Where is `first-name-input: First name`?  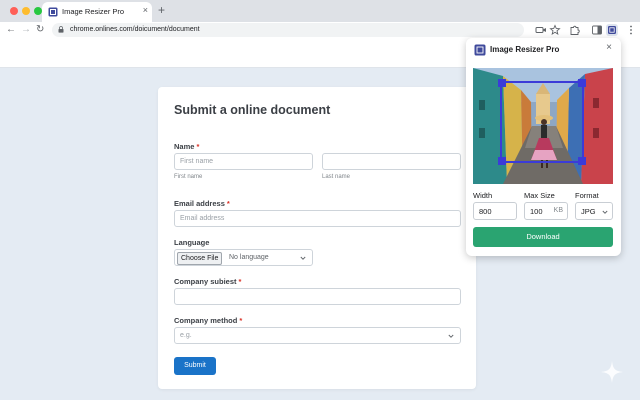 first-name-input: First name is located at coordinates (243, 161).